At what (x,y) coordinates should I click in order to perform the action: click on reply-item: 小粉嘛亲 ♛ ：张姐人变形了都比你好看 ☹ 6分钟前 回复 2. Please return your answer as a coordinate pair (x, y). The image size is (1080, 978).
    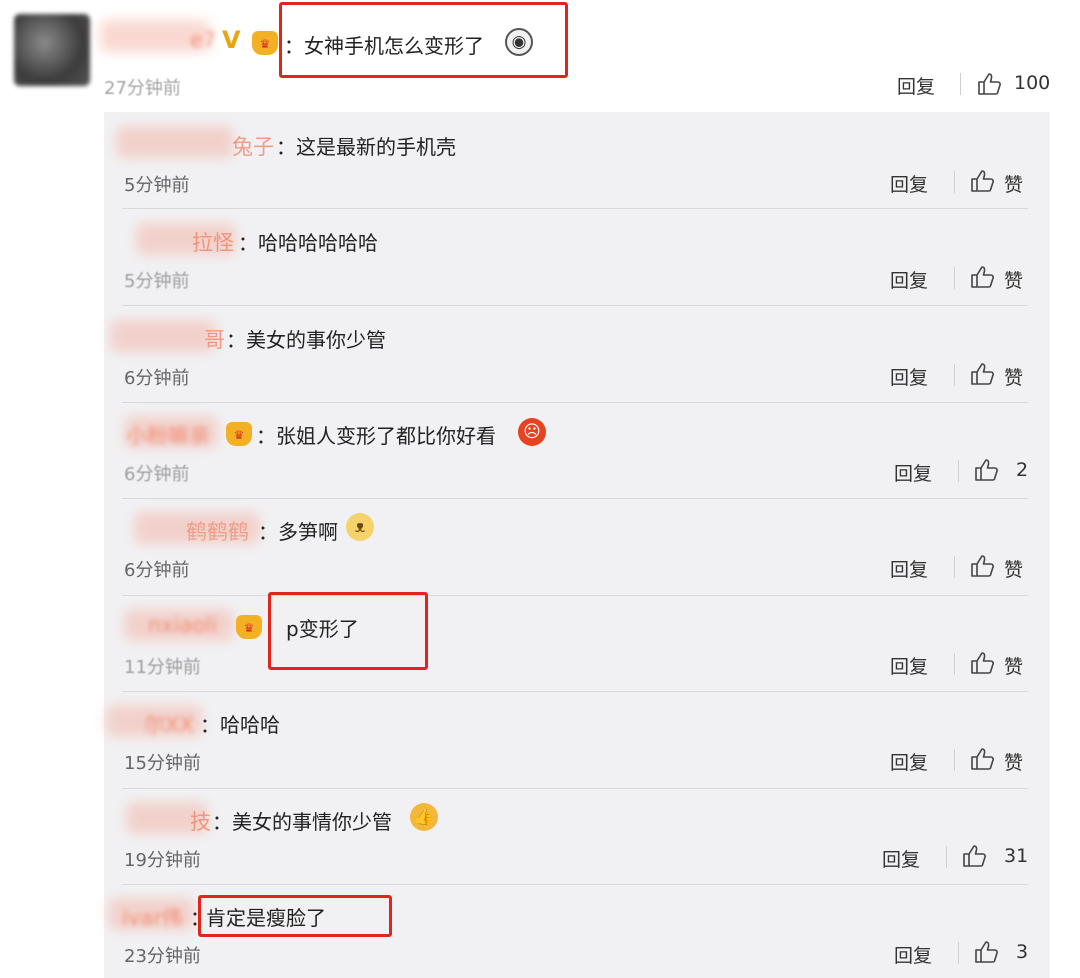
    Looking at the image, I should click on (577, 451).